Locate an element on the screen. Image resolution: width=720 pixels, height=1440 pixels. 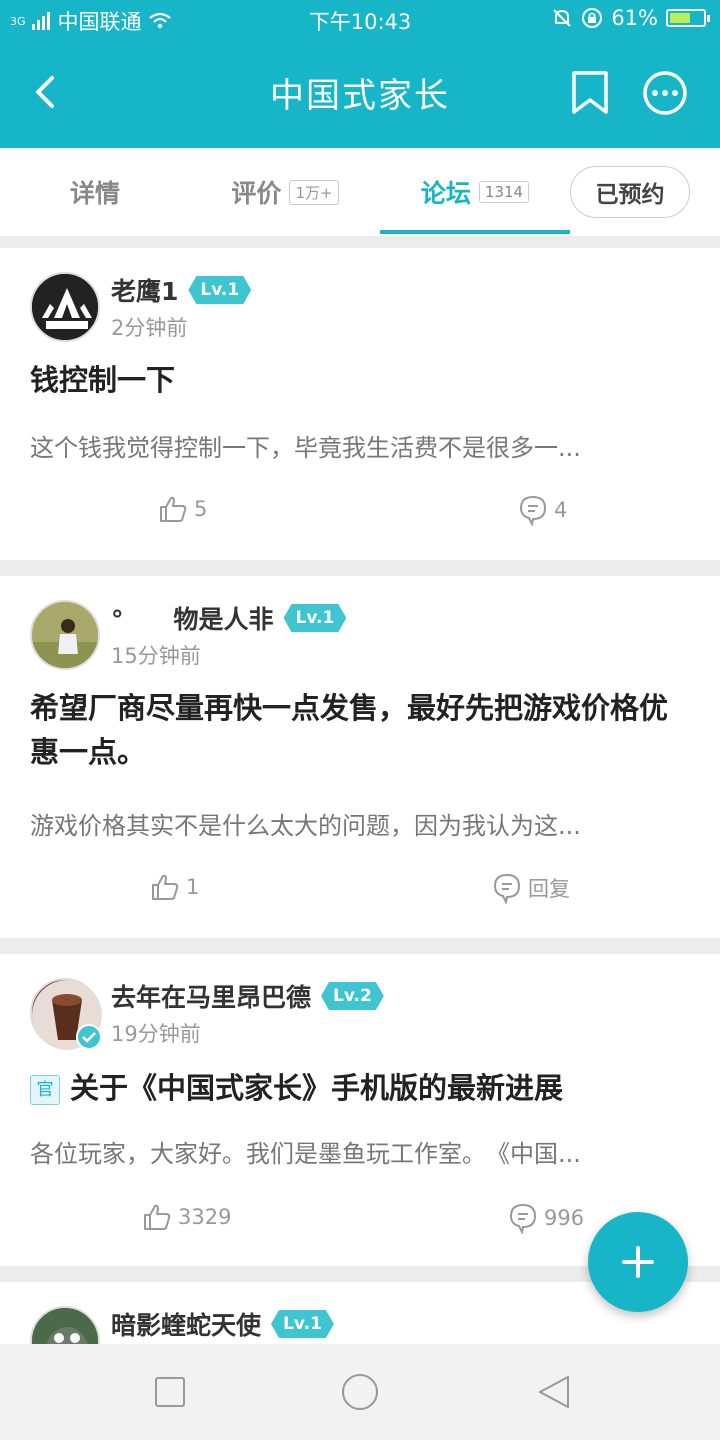
reply-button: 回复 is located at coordinates (531, 888).